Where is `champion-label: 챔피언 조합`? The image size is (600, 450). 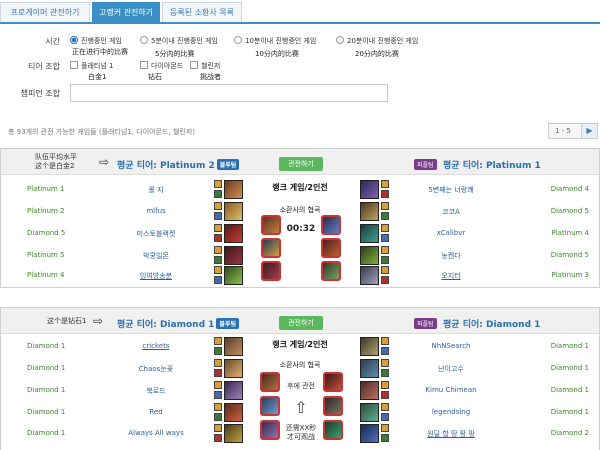
champion-label: 챔피언 조합 is located at coordinates (40, 93).